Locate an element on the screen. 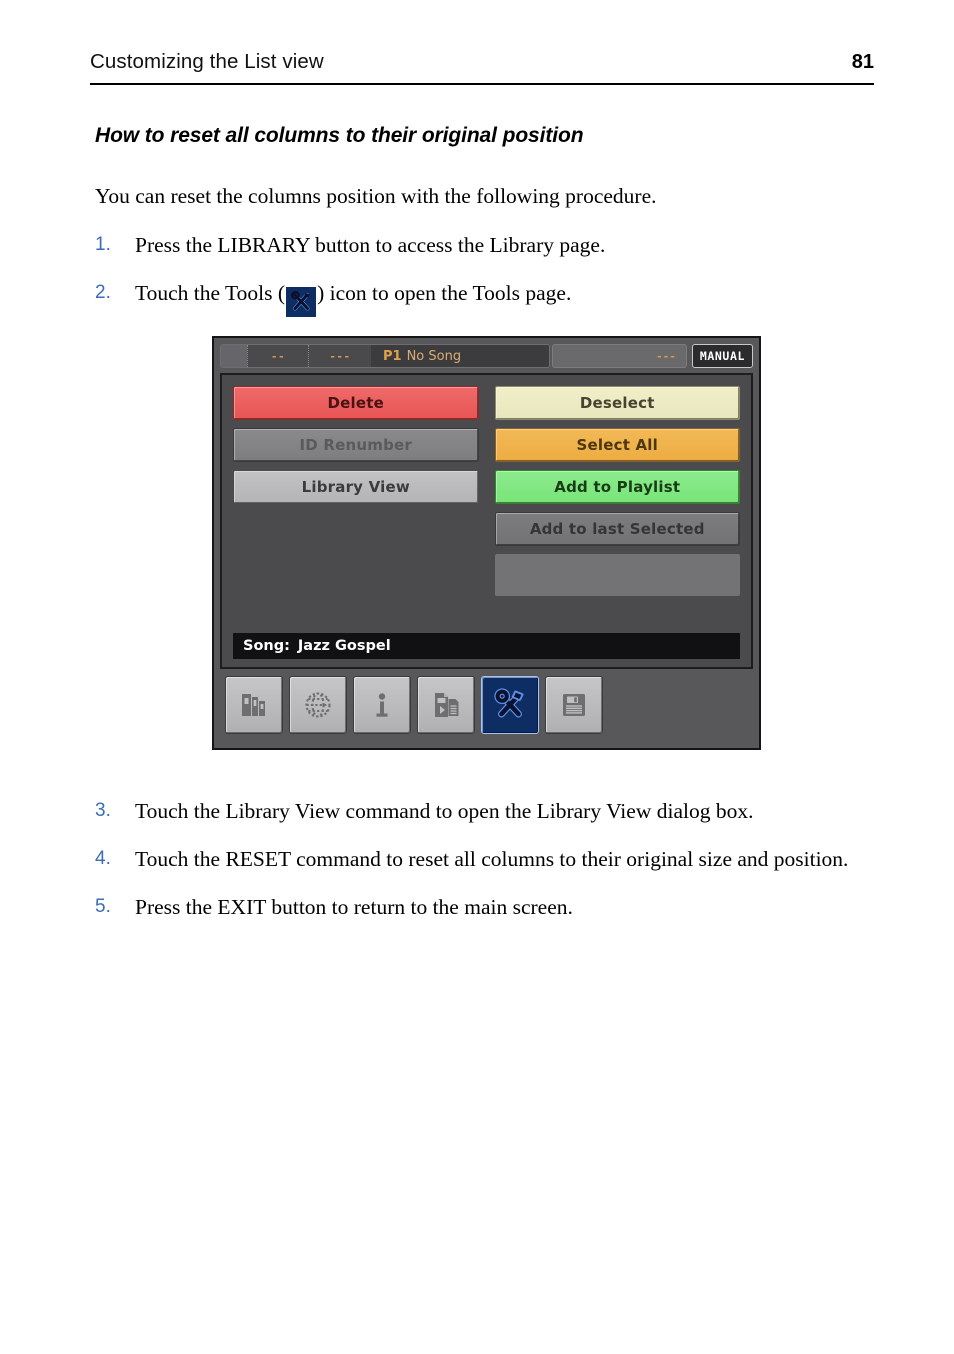  title-bar-song-display: P1 No Song is located at coordinates (460, 356).